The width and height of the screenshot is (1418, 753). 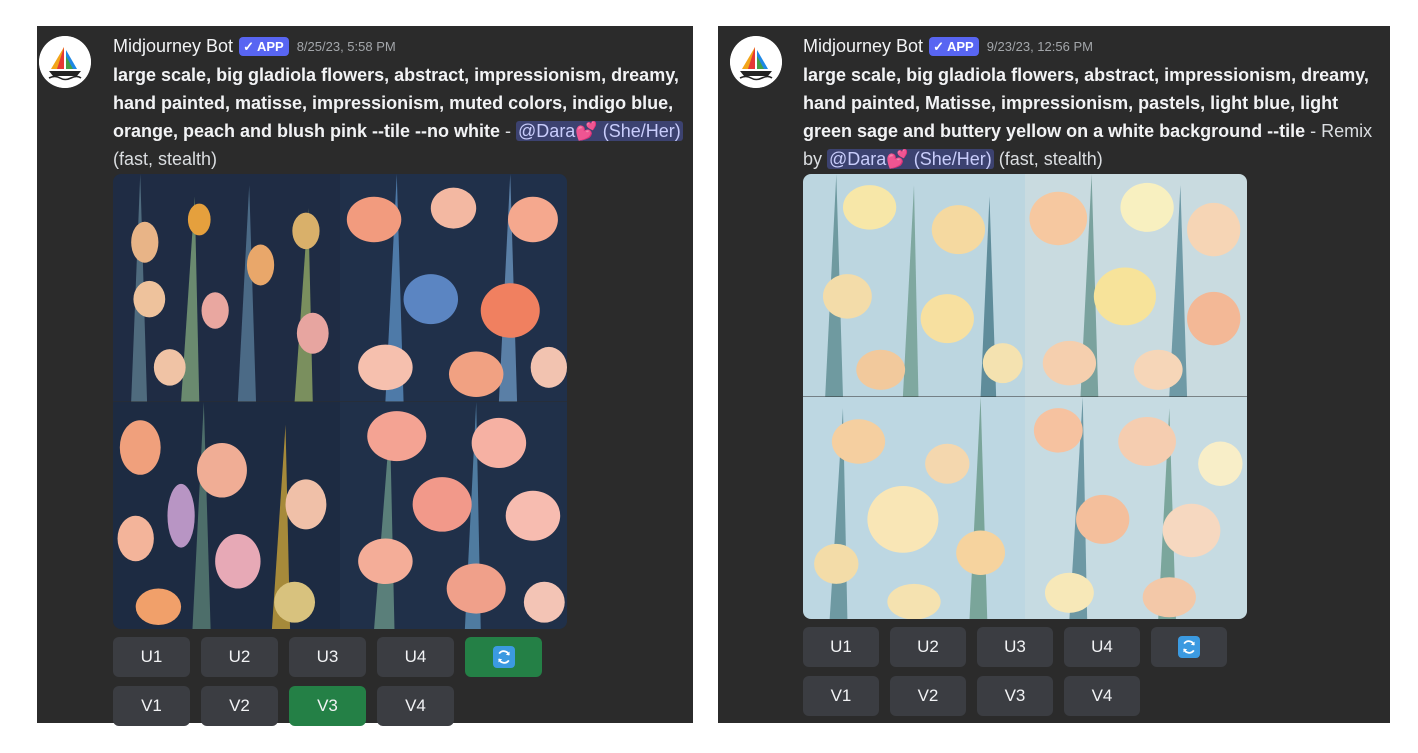 What do you see at coordinates (346, 46) in the screenshot?
I see `message-timestamp: 8/25/23, 5:58 PM` at bounding box center [346, 46].